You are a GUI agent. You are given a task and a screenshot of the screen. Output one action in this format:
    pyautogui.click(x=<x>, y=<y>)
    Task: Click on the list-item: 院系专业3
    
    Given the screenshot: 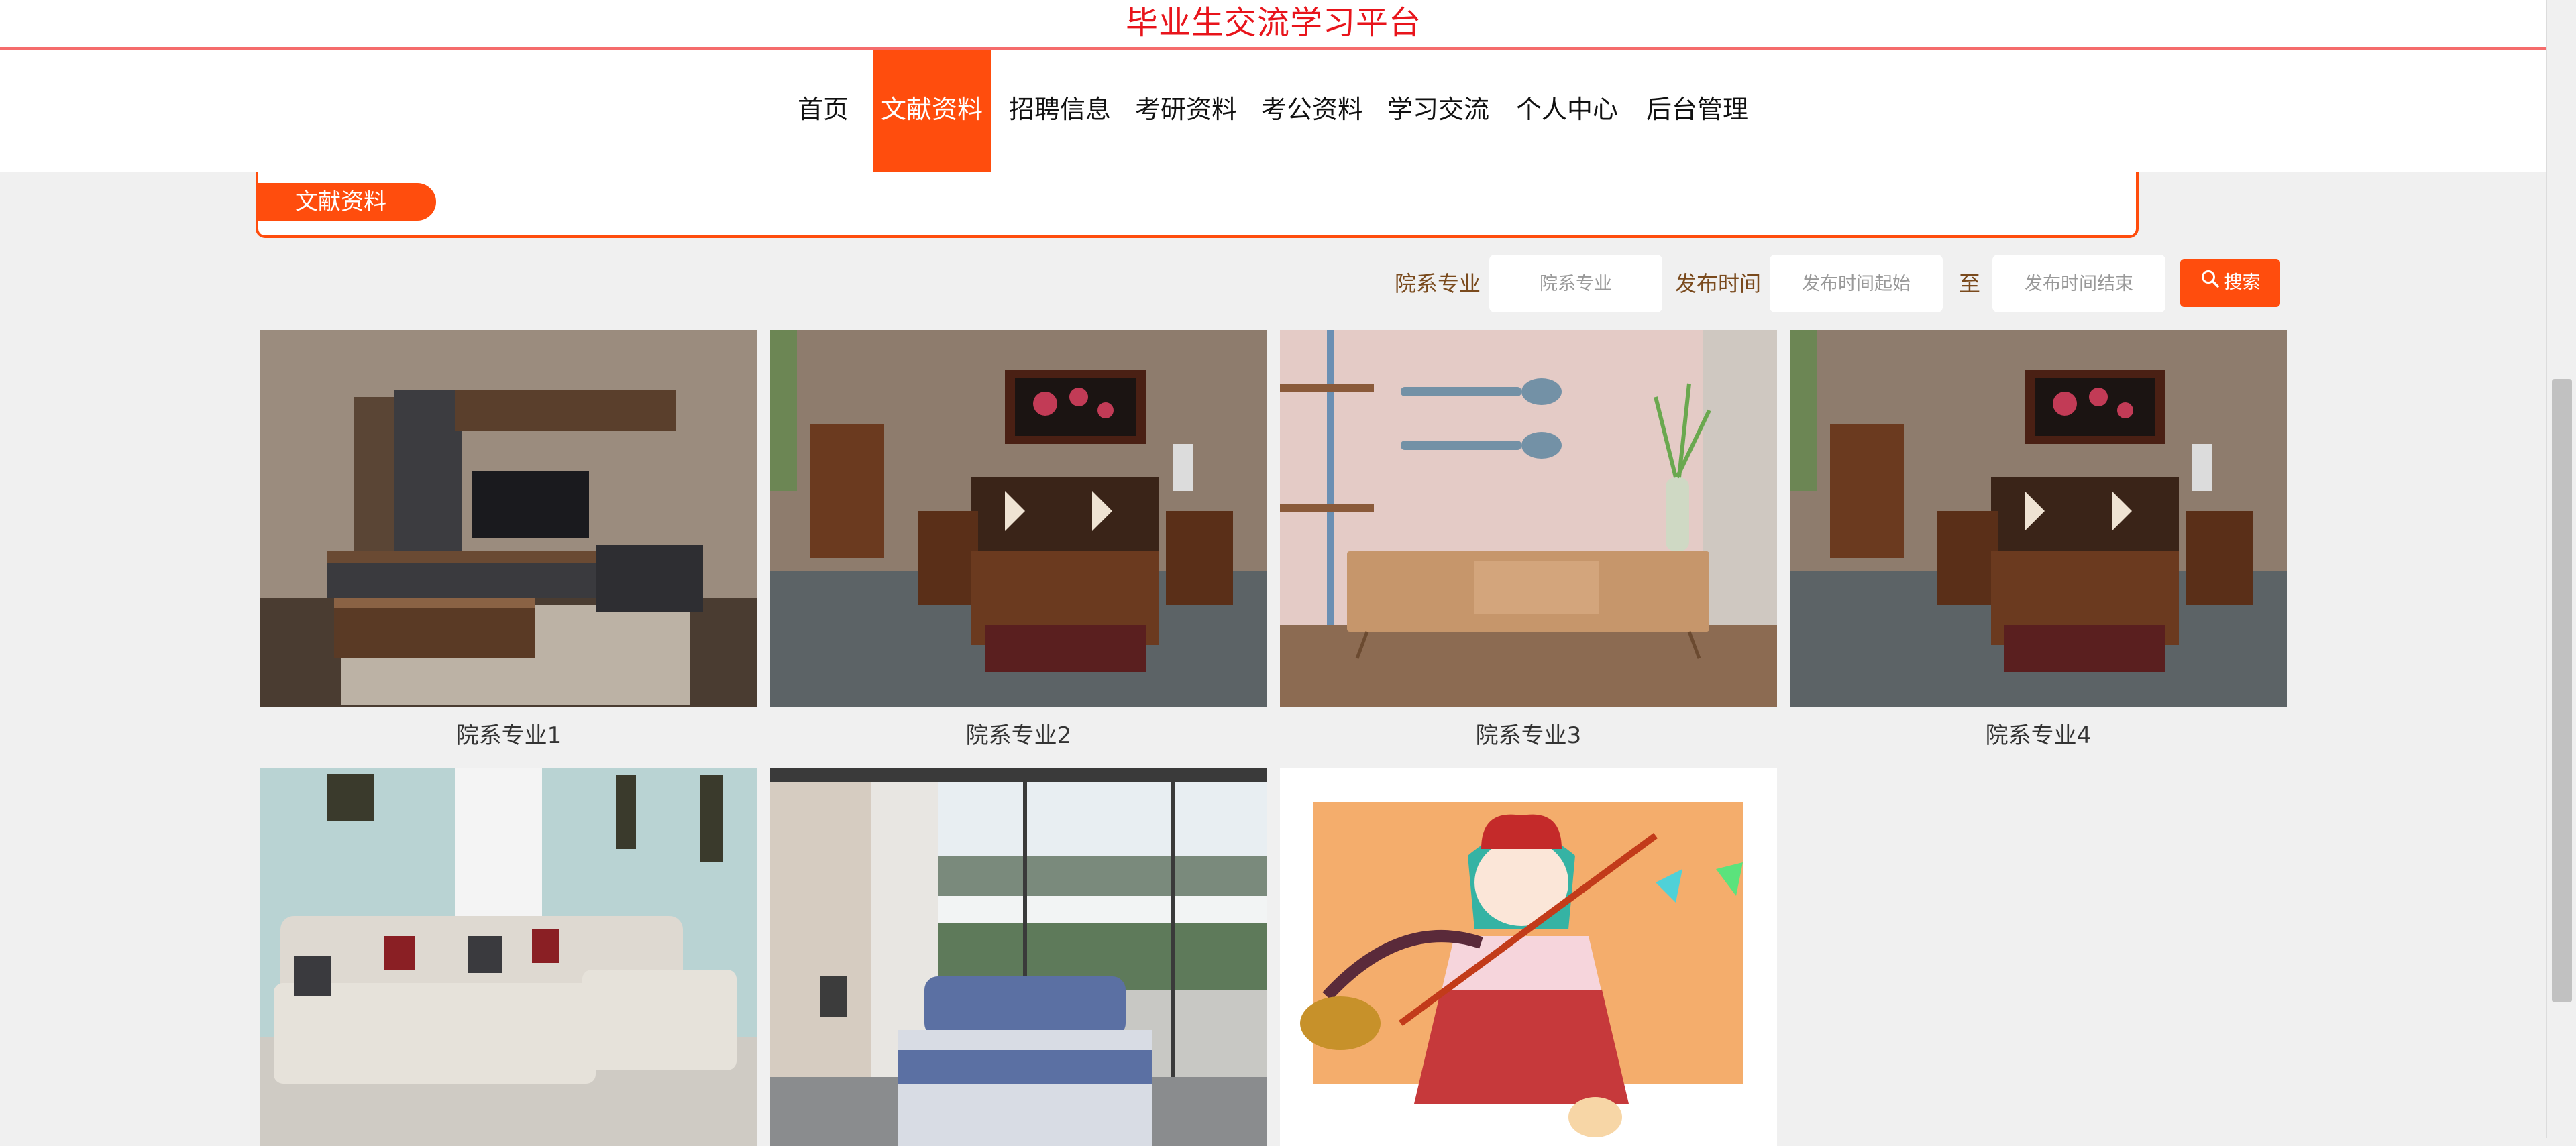 What is the action you would take?
    pyautogui.click(x=1528, y=540)
    